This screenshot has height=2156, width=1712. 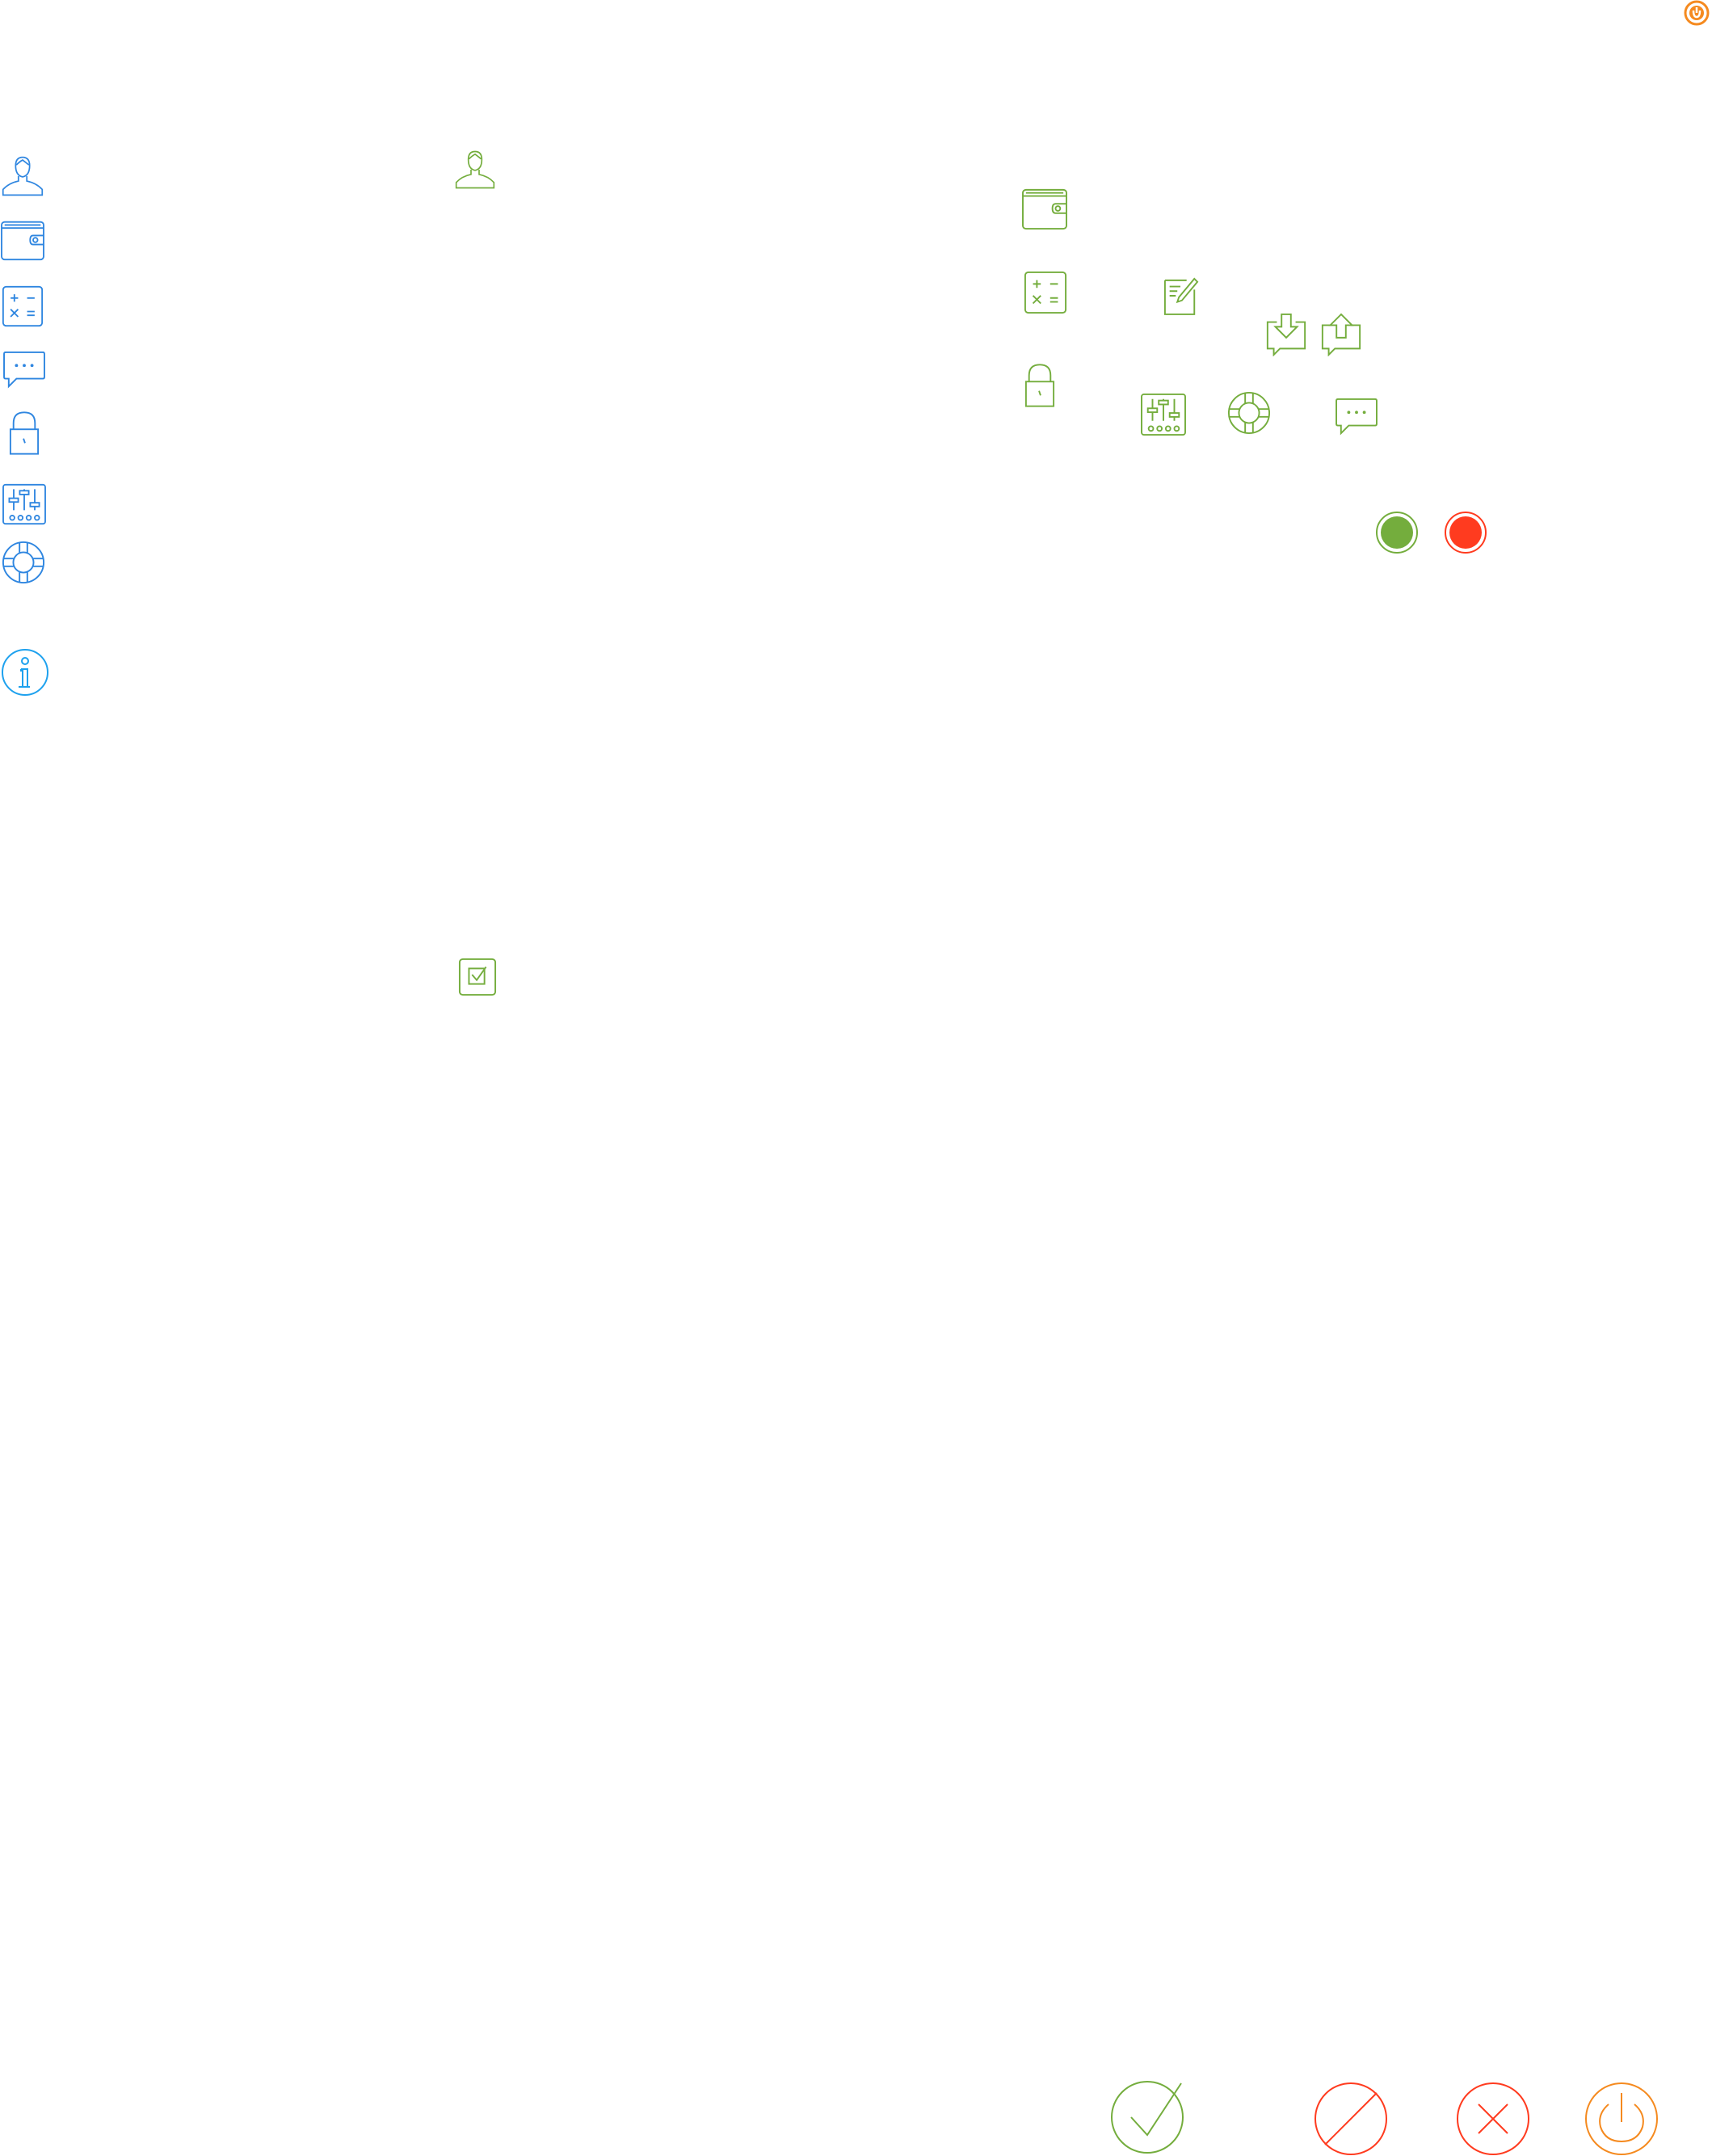 What do you see at coordinates (1621, 2119) in the screenshot?
I see `power-icon` at bounding box center [1621, 2119].